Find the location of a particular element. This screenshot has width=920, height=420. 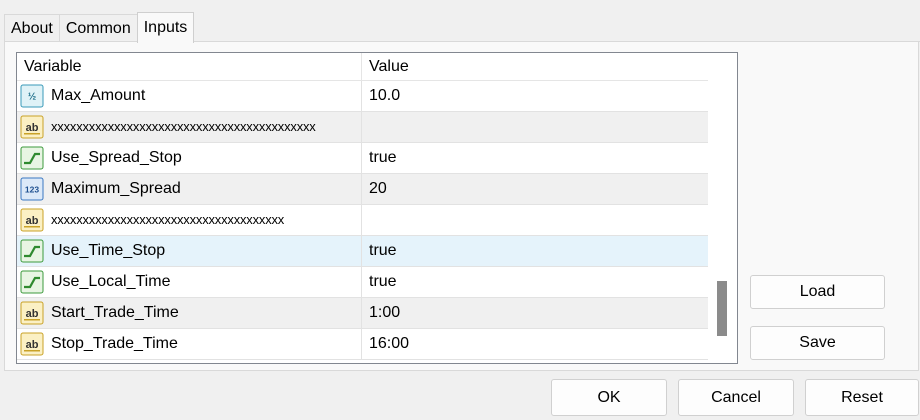

variable-name: xxxxxxxxxxxxxxxxxxxxxxxxxxxxxxxxxxxxx is located at coordinates (168, 219).